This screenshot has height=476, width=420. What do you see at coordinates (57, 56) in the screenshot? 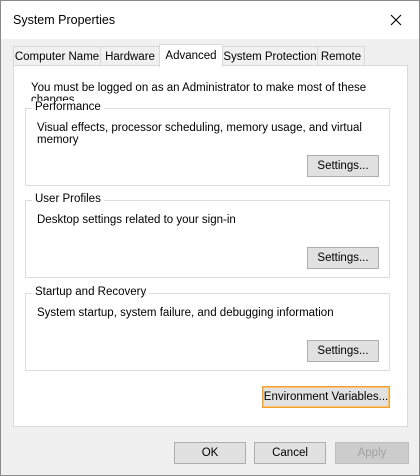
I see `tab-computer-name: Computer Name` at bounding box center [57, 56].